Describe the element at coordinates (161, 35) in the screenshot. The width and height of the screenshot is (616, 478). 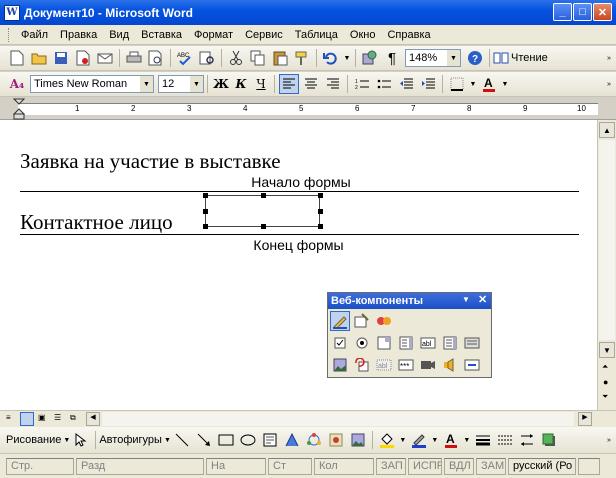
I see `menu-insert: Вставка` at that location.